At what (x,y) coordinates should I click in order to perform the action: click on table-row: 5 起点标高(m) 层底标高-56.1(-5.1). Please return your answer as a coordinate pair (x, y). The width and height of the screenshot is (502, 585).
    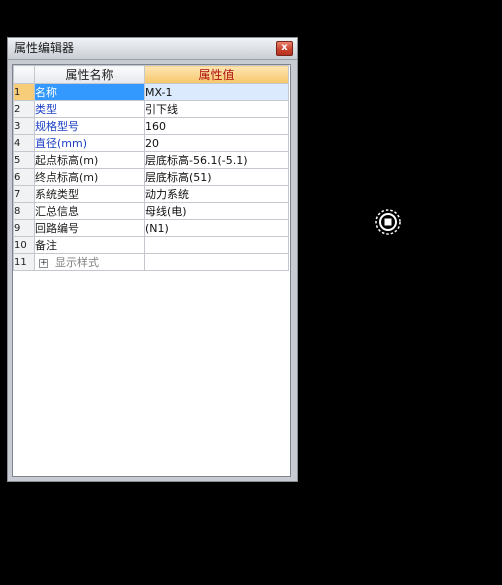
    Looking at the image, I should click on (151, 160).